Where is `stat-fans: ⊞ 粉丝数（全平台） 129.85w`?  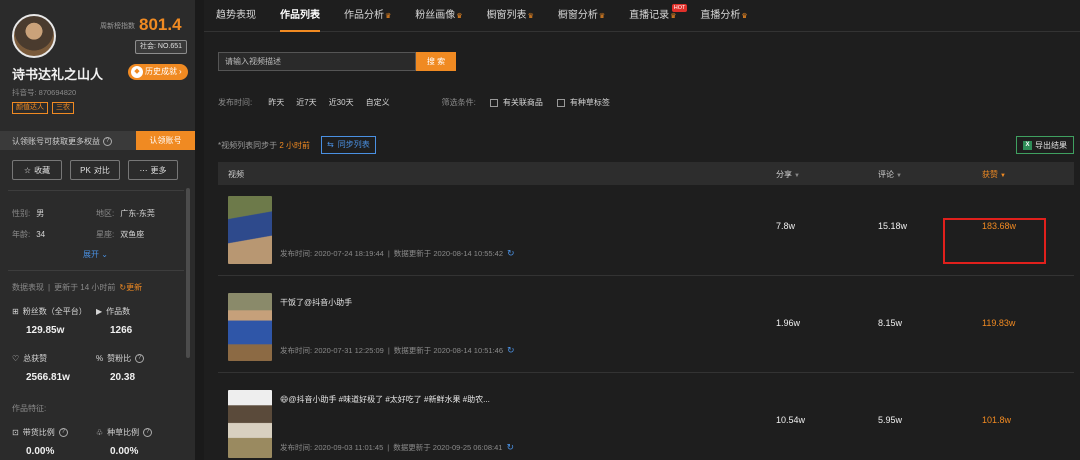 stat-fans: ⊞ 粉丝数（全平台） 129.85w is located at coordinates (49, 321).